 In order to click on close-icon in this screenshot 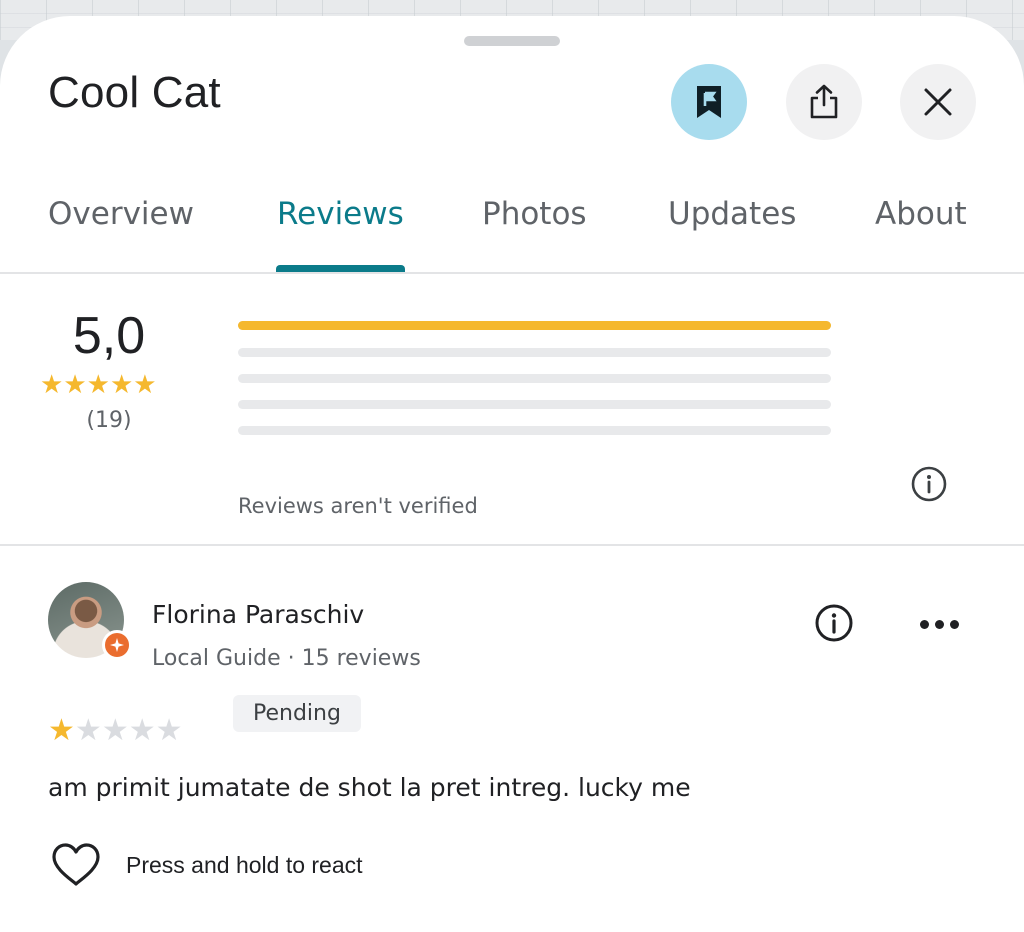, I will do `click(938, 102)`.